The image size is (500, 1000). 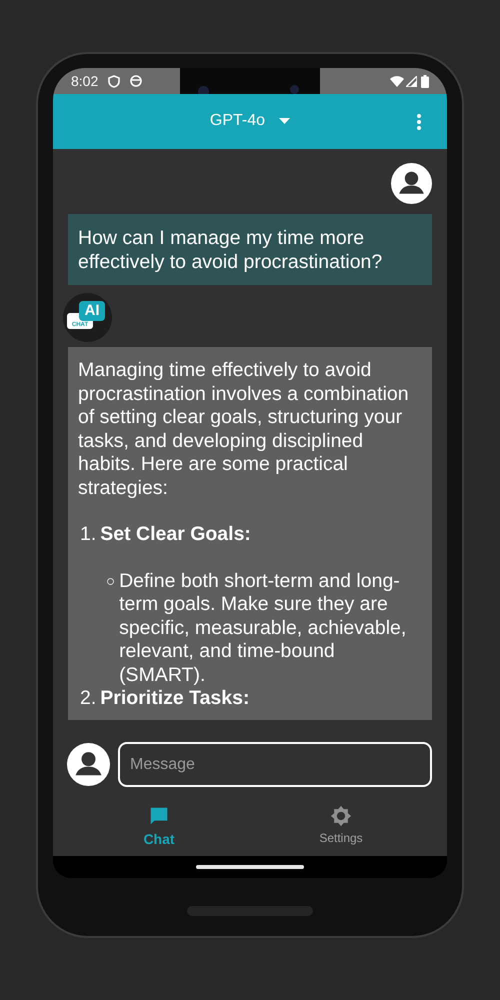 I want to click on wifi-icon, so click(x=397, y=81).